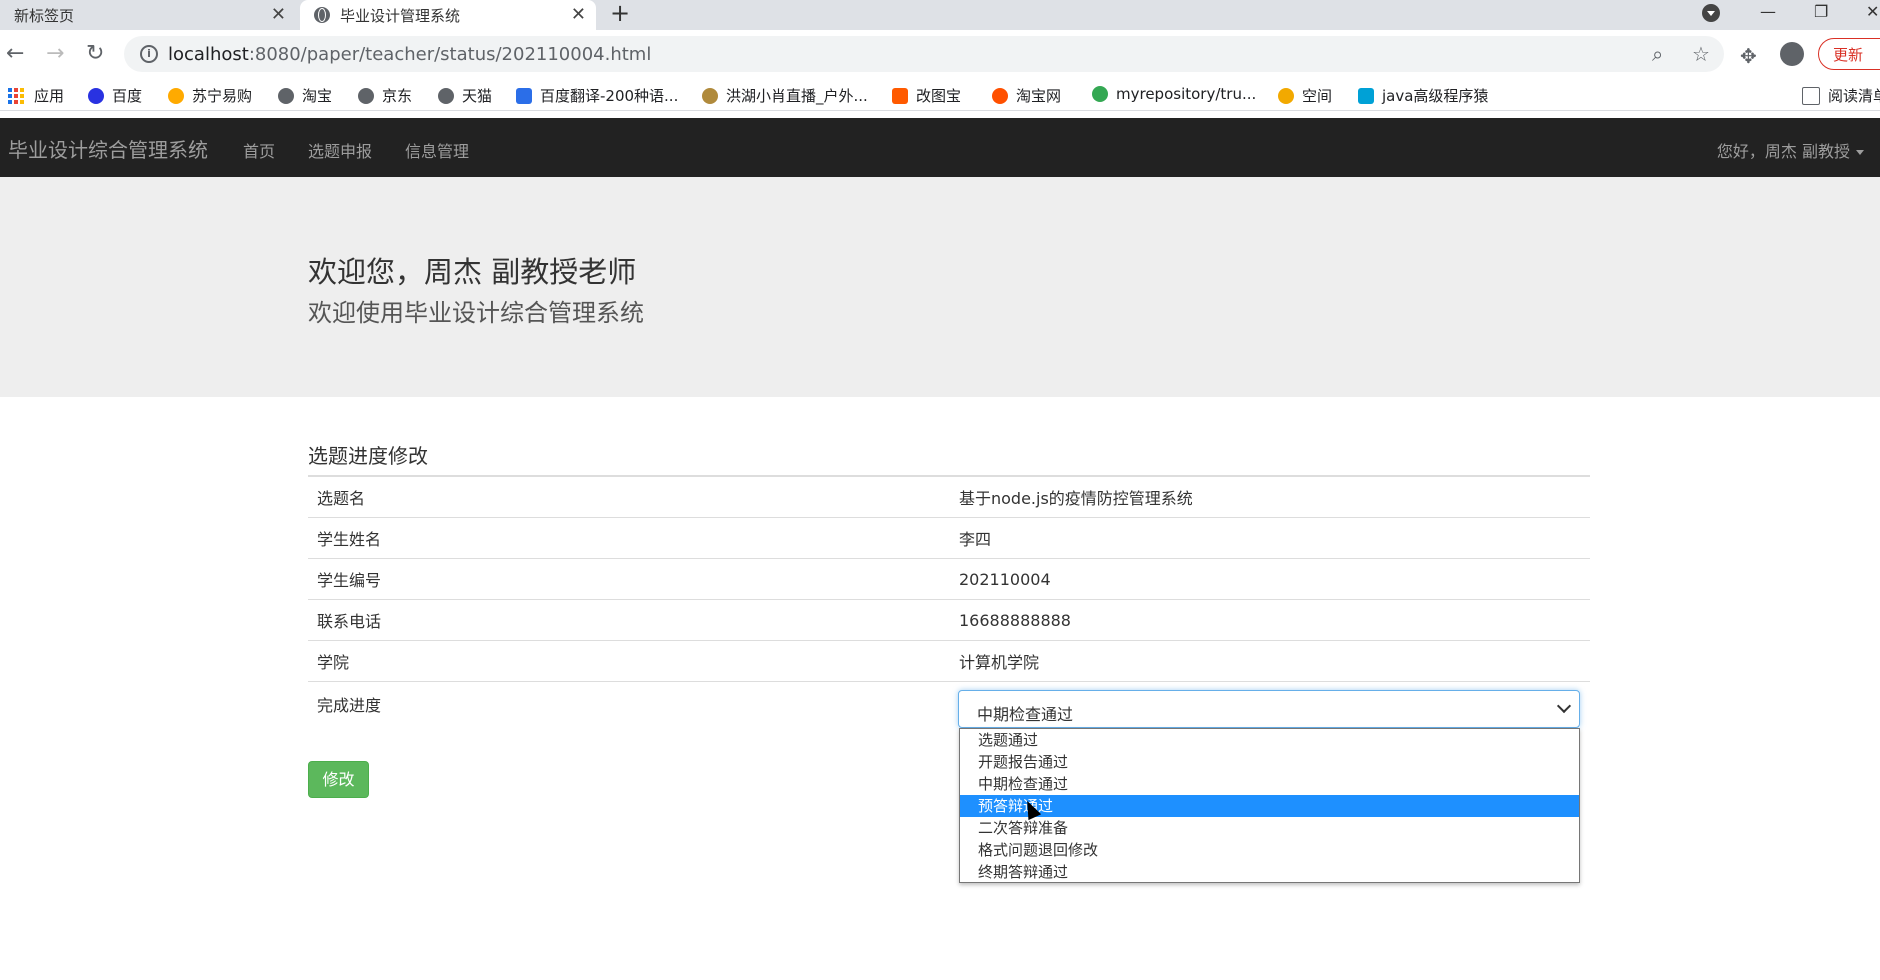  Describe the element at coordinates (629, 497) in the screenshot. I see `row-label: 选题名` at that location.